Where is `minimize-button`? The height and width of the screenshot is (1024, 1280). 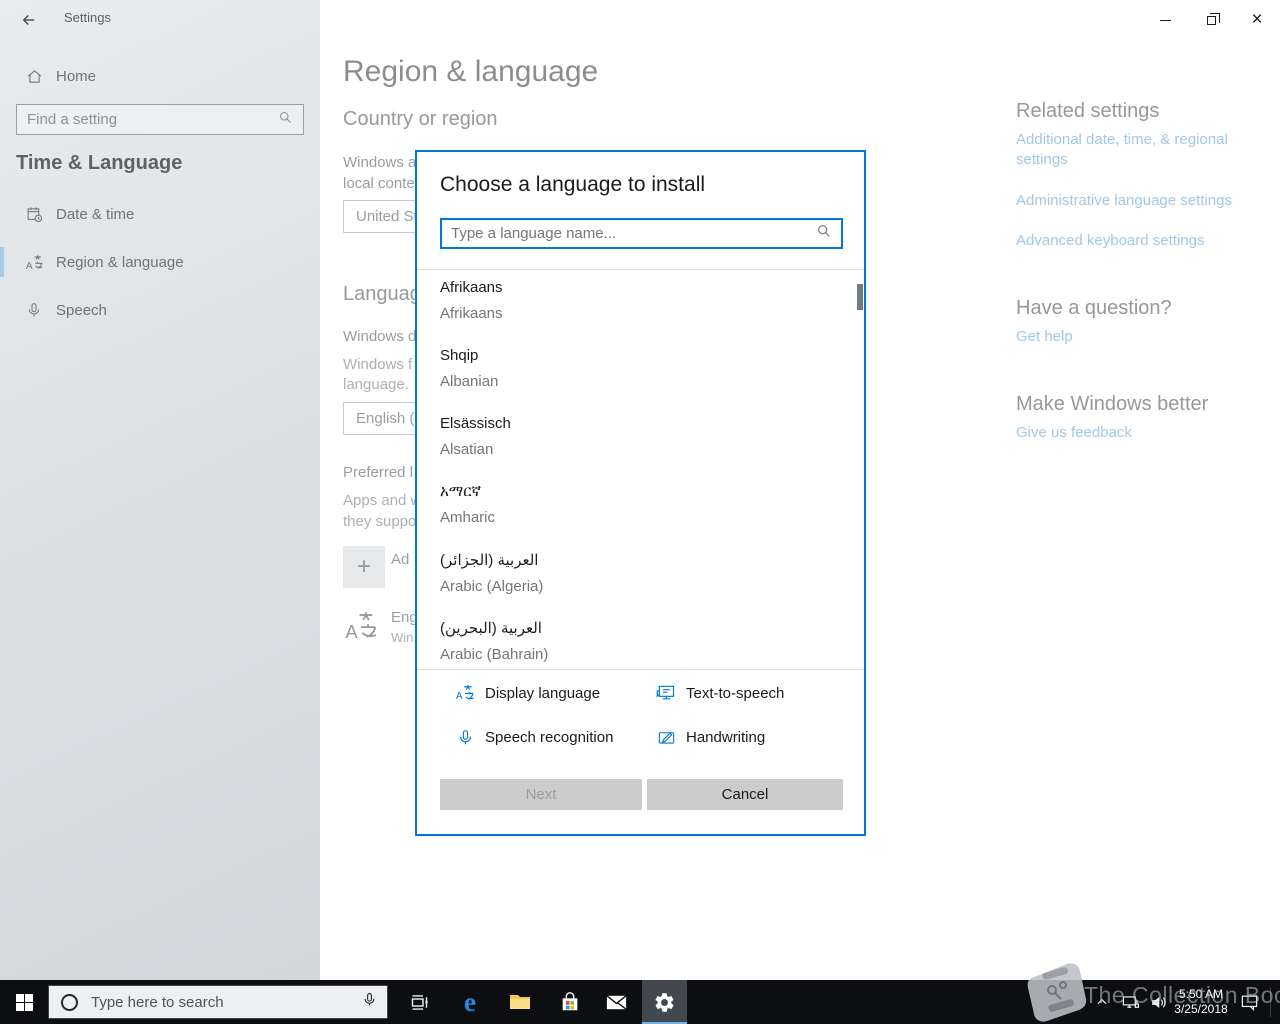
minimize-button is located at coordinates (1165, 20).